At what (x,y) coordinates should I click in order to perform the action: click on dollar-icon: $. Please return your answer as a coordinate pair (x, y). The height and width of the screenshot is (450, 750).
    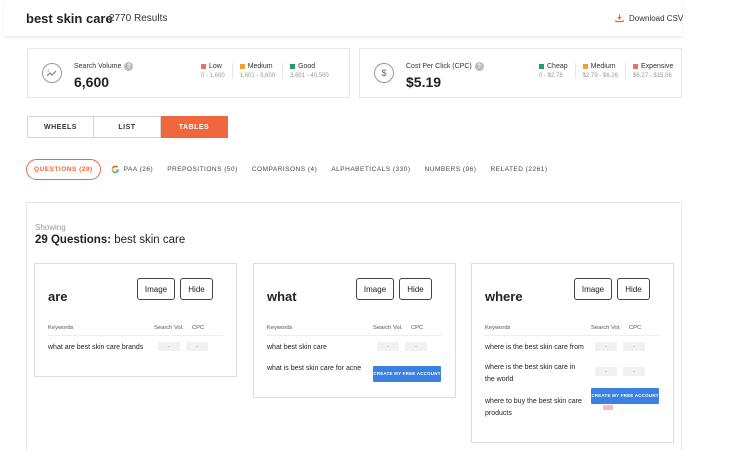
    Looking at the image, I should click on (384, 73).